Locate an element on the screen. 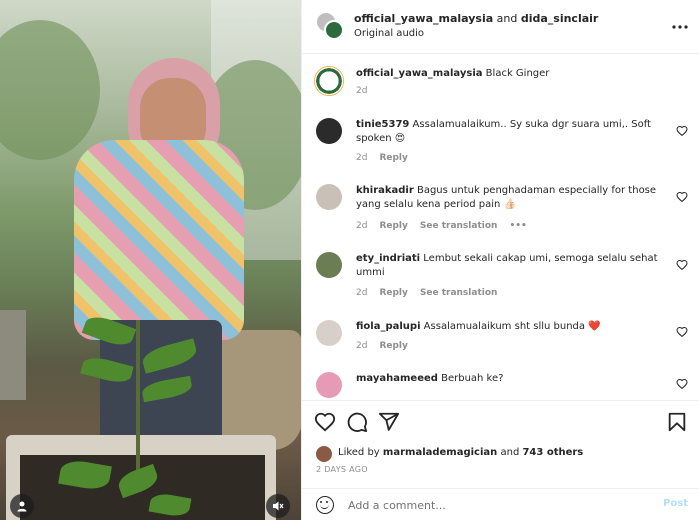 This screenshot has width=699, height=520. collab-avatars is located at coordinates (330, 26).